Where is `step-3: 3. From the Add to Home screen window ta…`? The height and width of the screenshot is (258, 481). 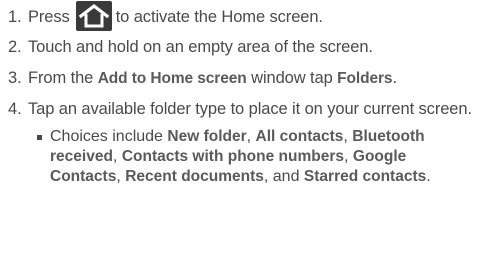 step-3: 3. From the Add to Home screen window ta… is located at coordinates (244, 78).